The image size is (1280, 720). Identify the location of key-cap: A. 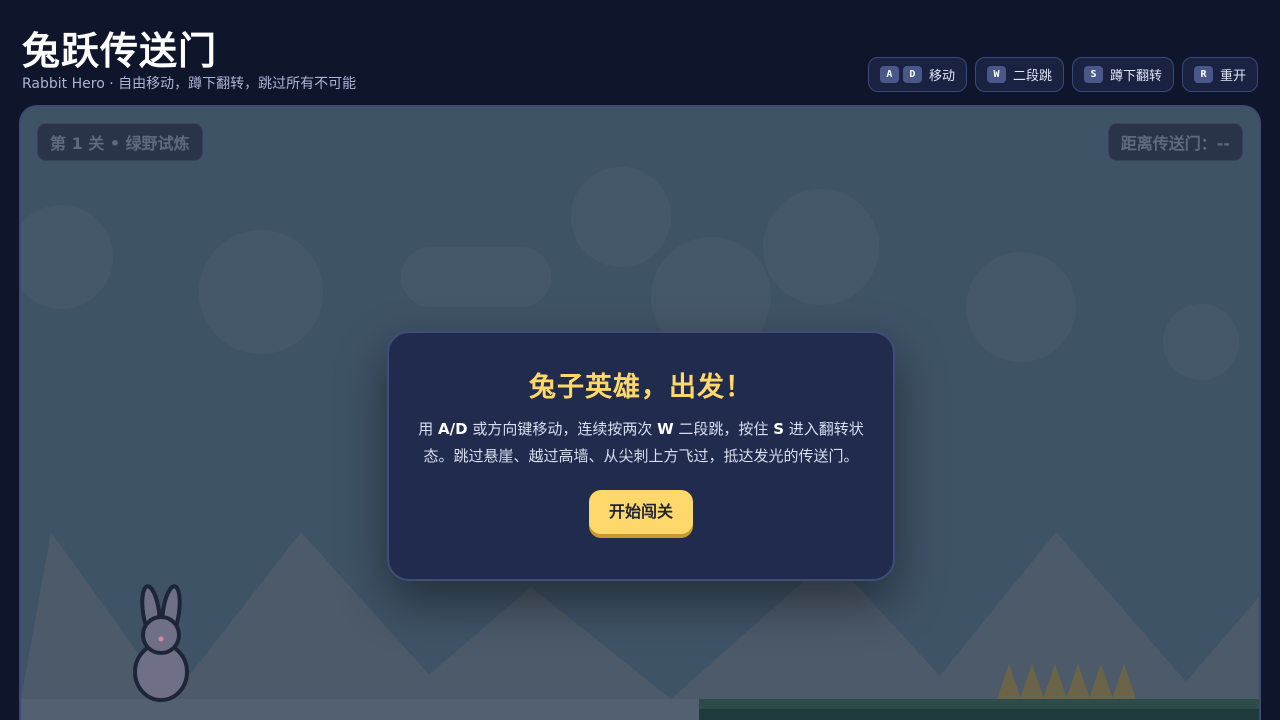
(889, 74).